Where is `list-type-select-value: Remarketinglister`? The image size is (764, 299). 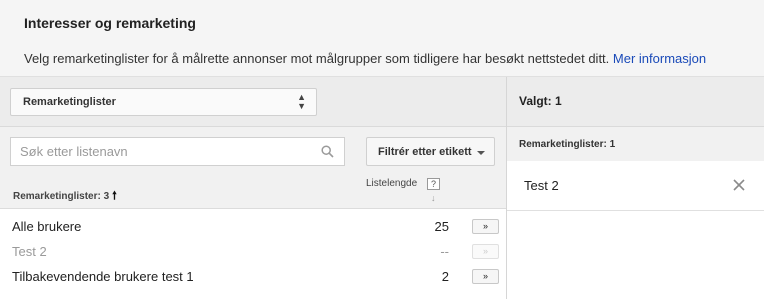 list-type-select-value: Remarketinglister is located at coordinates (69, 102).